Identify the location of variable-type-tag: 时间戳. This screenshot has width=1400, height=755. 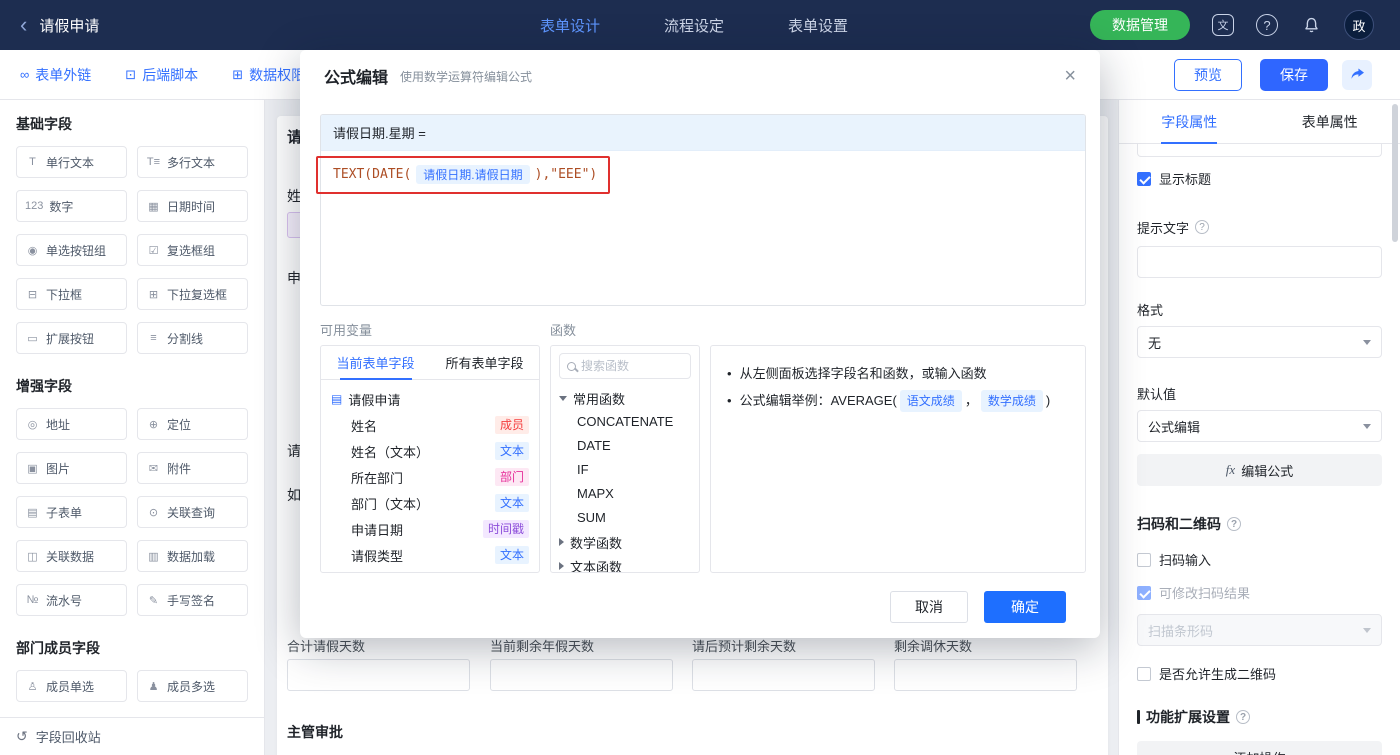
(505, 529).